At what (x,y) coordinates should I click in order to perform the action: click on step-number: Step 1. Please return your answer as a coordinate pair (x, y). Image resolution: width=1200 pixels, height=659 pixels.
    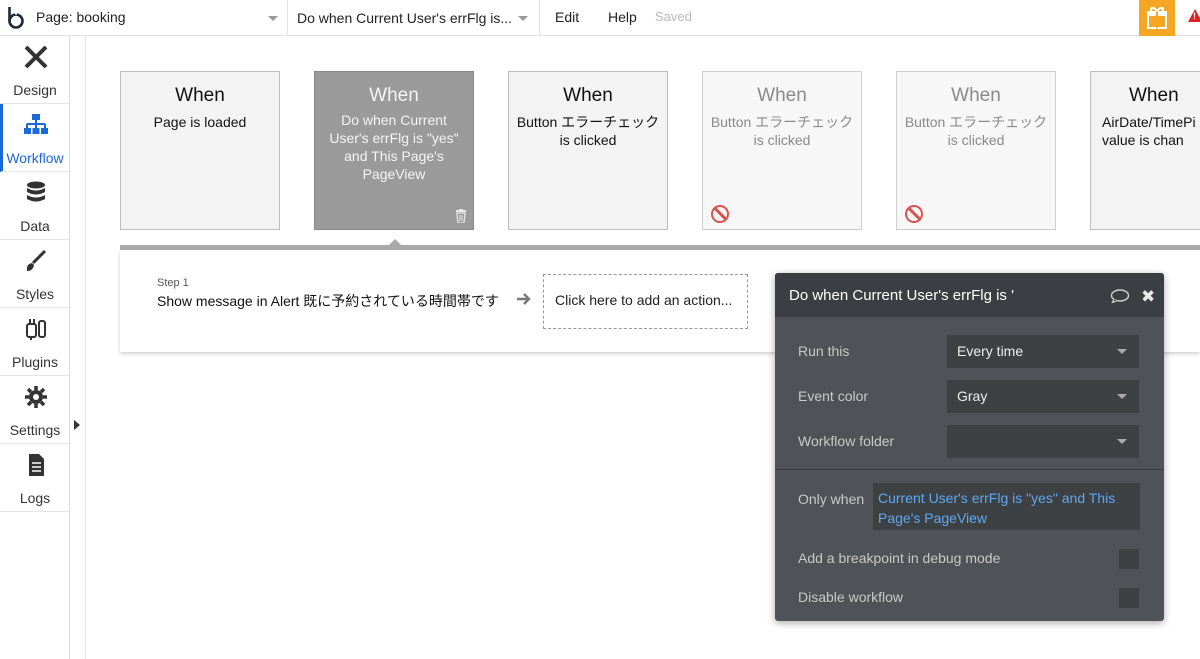
    Looking at the image, I should click on (173, 283).